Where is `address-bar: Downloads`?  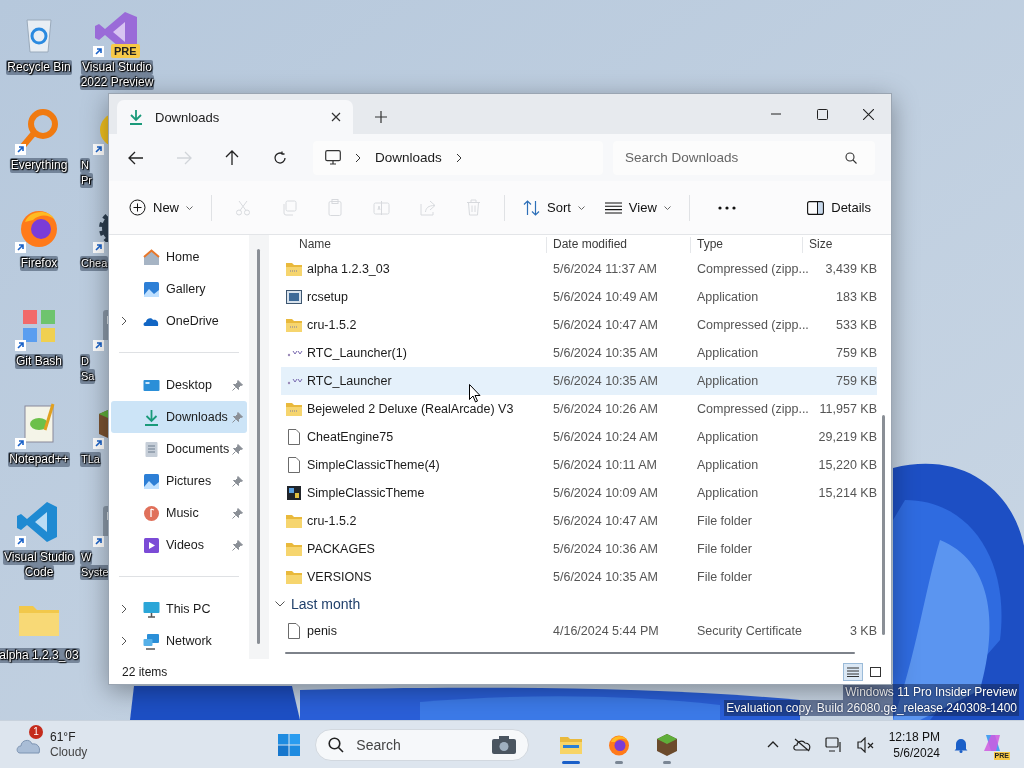 address-bar: Downloads is located at coordinates (458, 157).